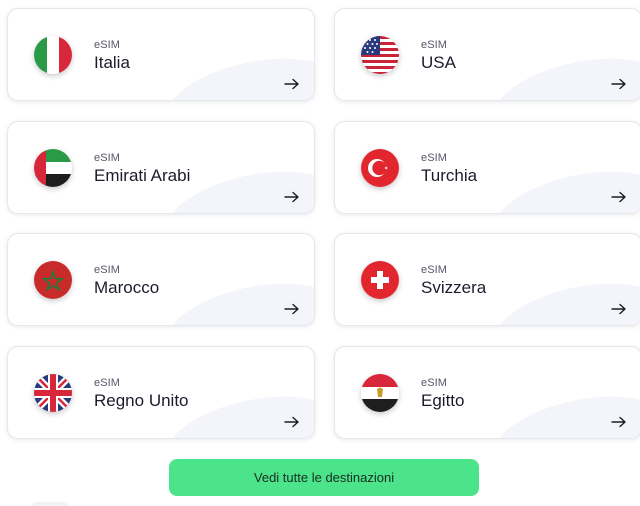 The height and width of the screenshot is (506, 640). What do you see at coordinates (127, 287) in the screenshot?
I see `country-name: Marocco` at bounding box center [127, 287].